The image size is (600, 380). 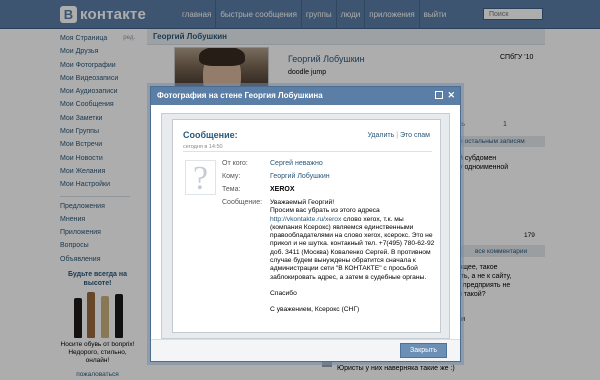 I want to click on modal-footer: Закрыть, so click(x=305, y=350).